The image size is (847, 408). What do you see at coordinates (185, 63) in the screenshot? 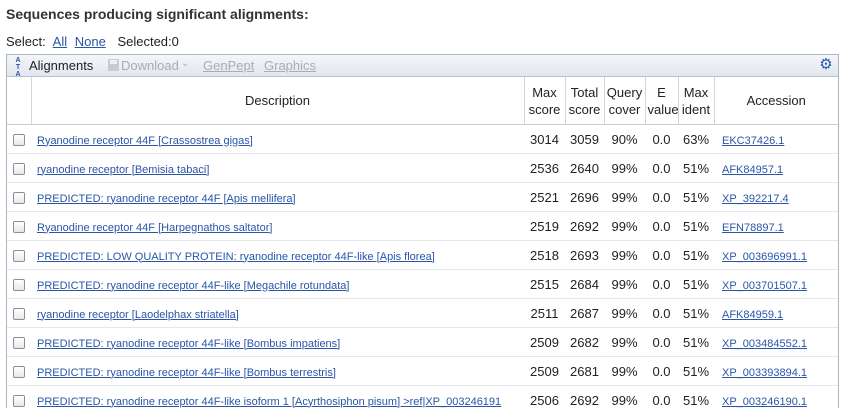
I see `chevron-down-icon: ⌄` at bounding box center [185, 63].